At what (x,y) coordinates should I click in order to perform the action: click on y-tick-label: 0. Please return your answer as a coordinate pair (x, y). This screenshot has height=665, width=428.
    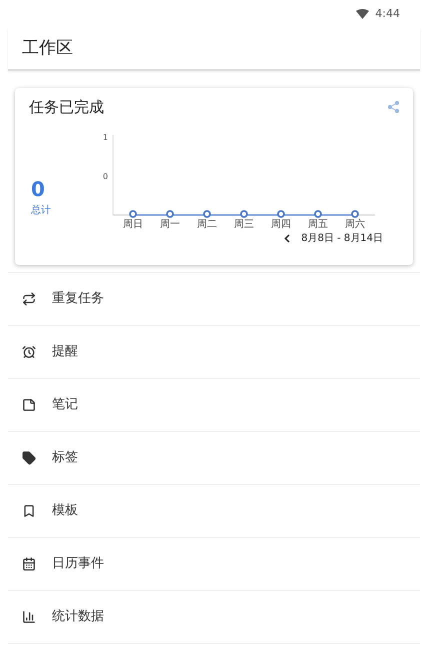
    Looking at the image, I should click on (105, 176).